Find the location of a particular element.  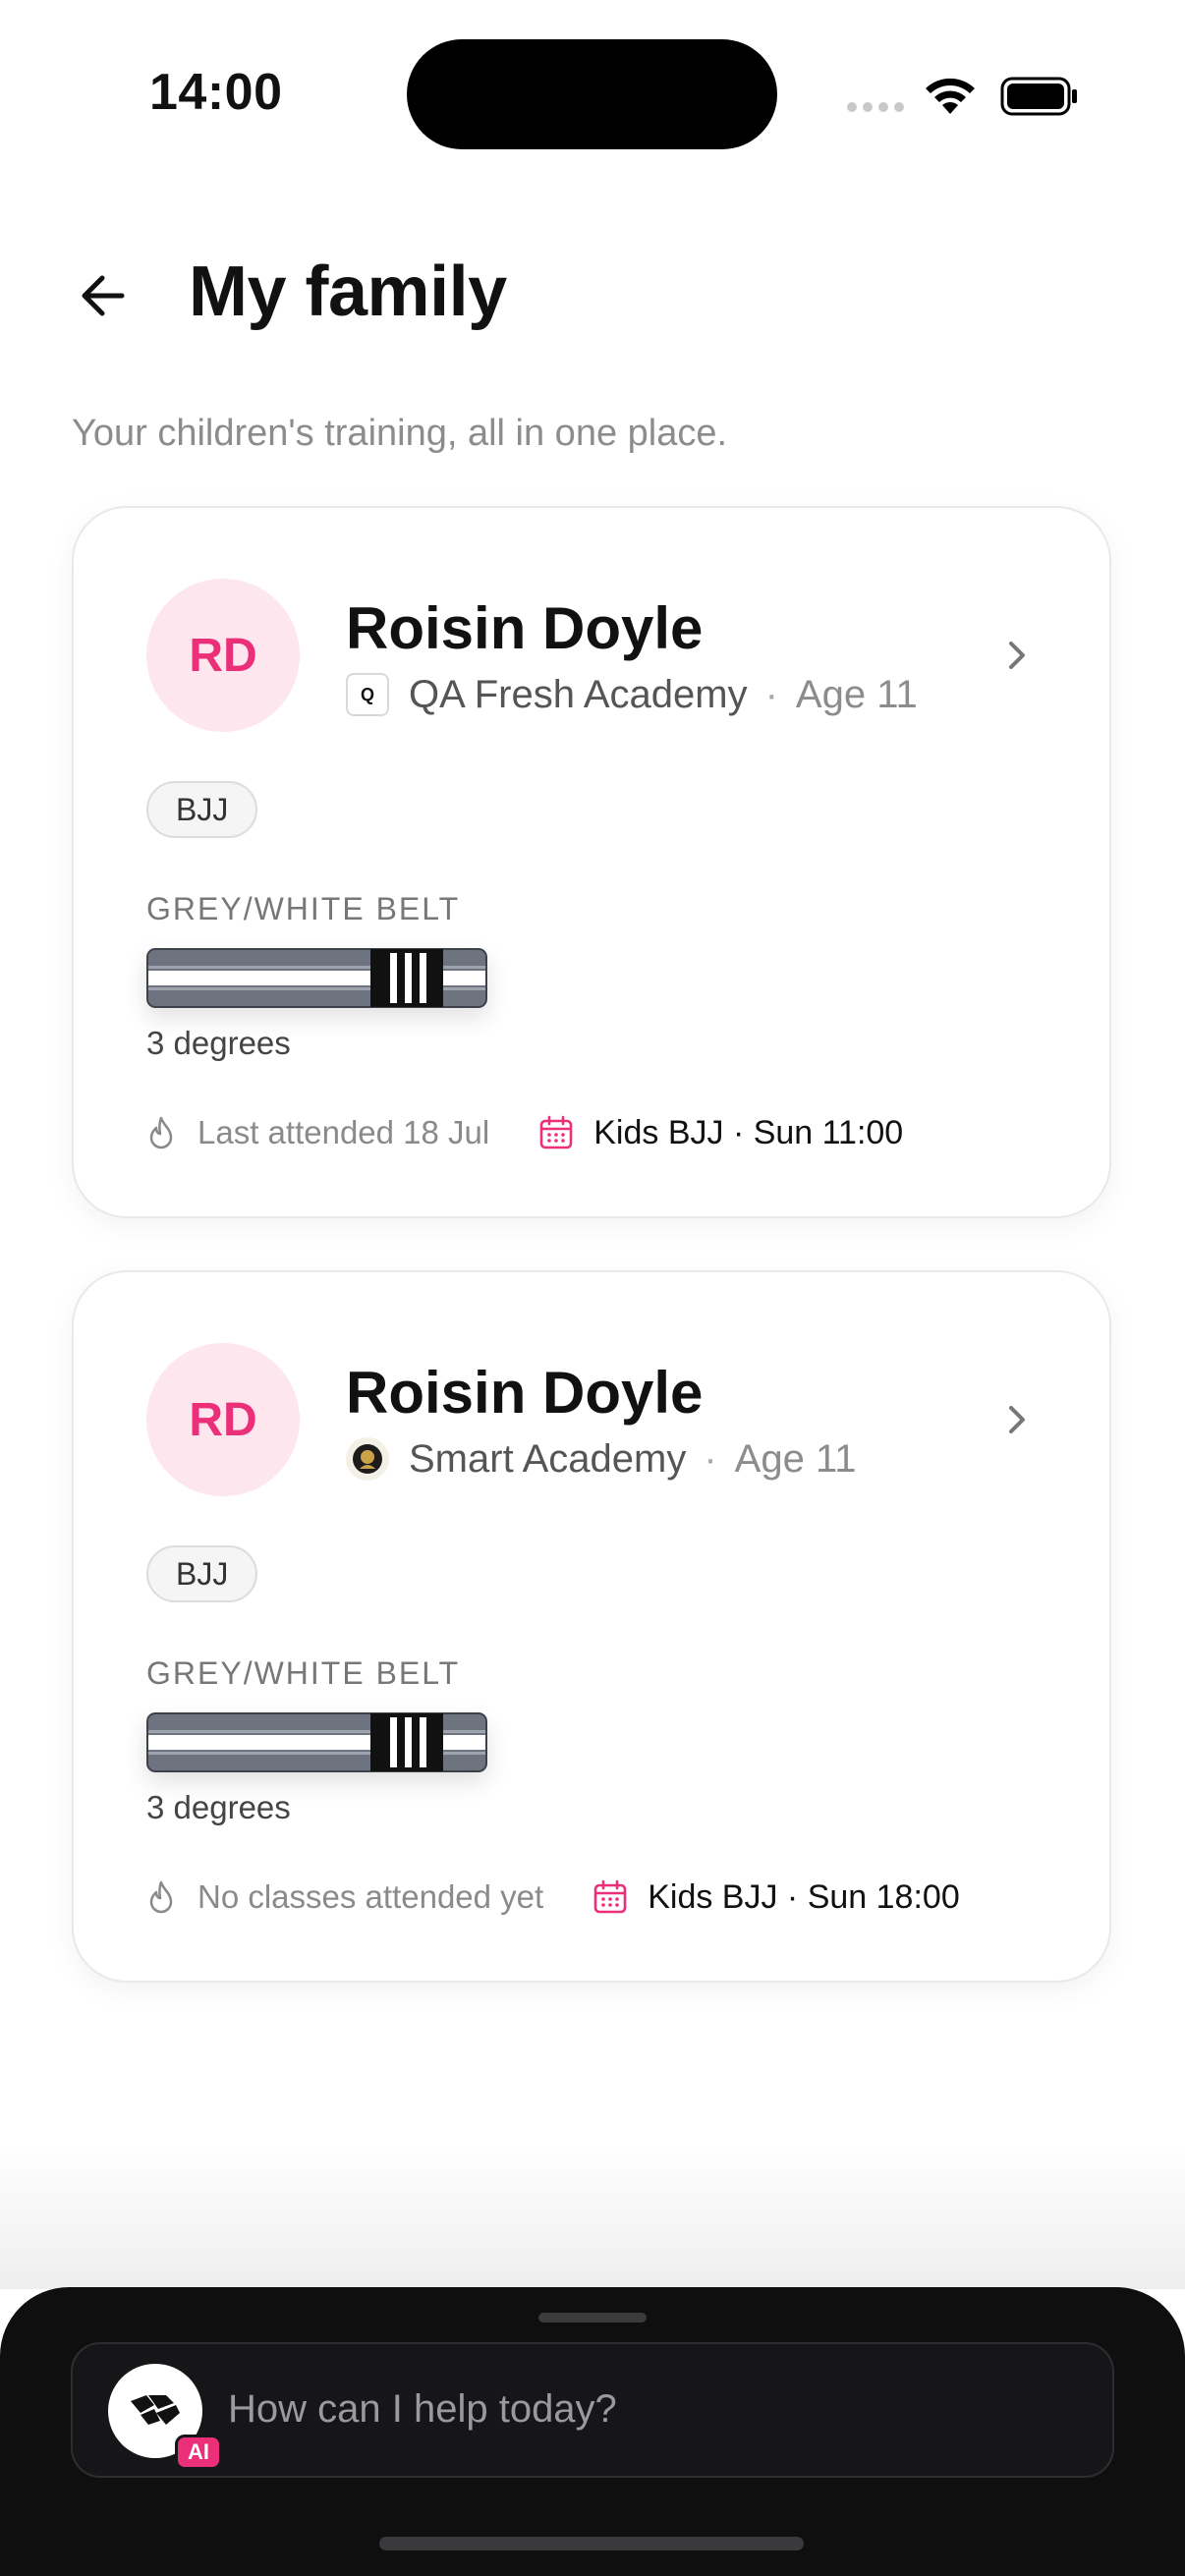

wifi-icon is located at coordinates (951, 96).